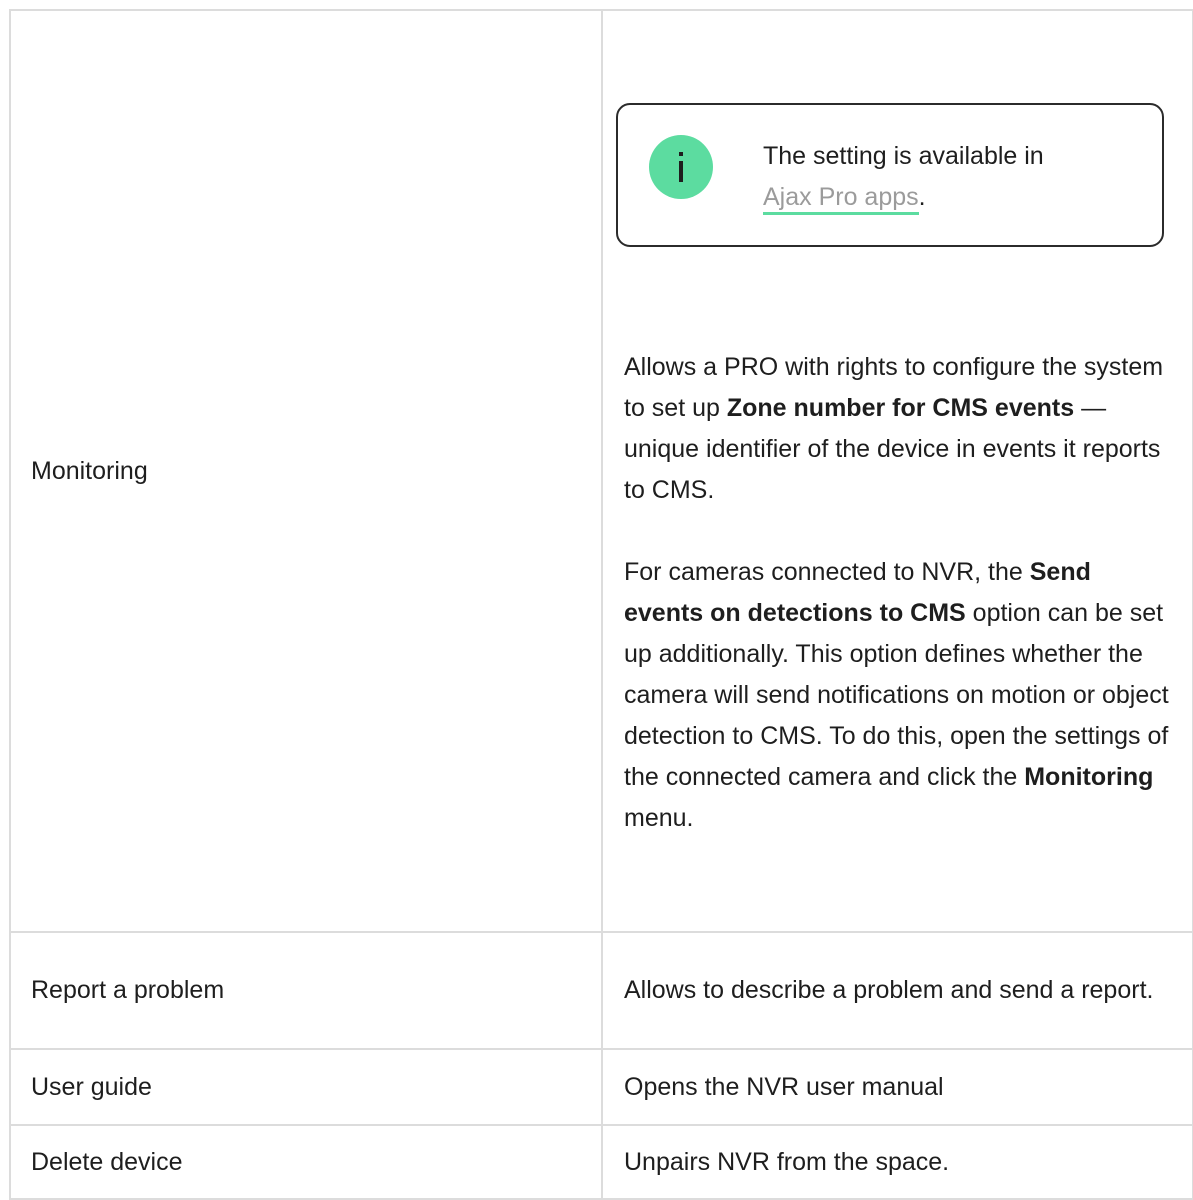  What do you see at coordinates (922, 197) in the screenshot?
I see `note-text-after: .` at bounding box center [922, 197].